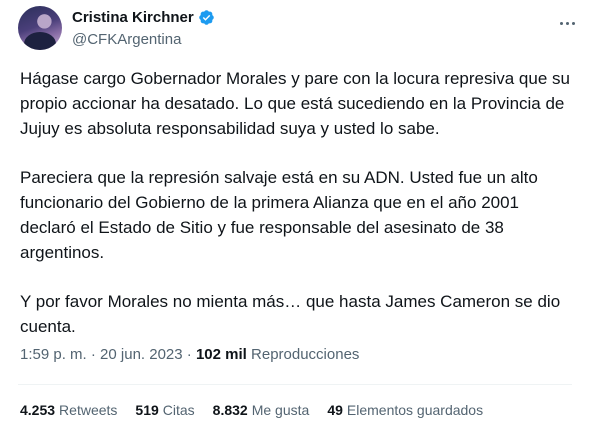 Image resolution: width=590 pixels, height=425 pixels. I want to click on divider, so click(295, 384).